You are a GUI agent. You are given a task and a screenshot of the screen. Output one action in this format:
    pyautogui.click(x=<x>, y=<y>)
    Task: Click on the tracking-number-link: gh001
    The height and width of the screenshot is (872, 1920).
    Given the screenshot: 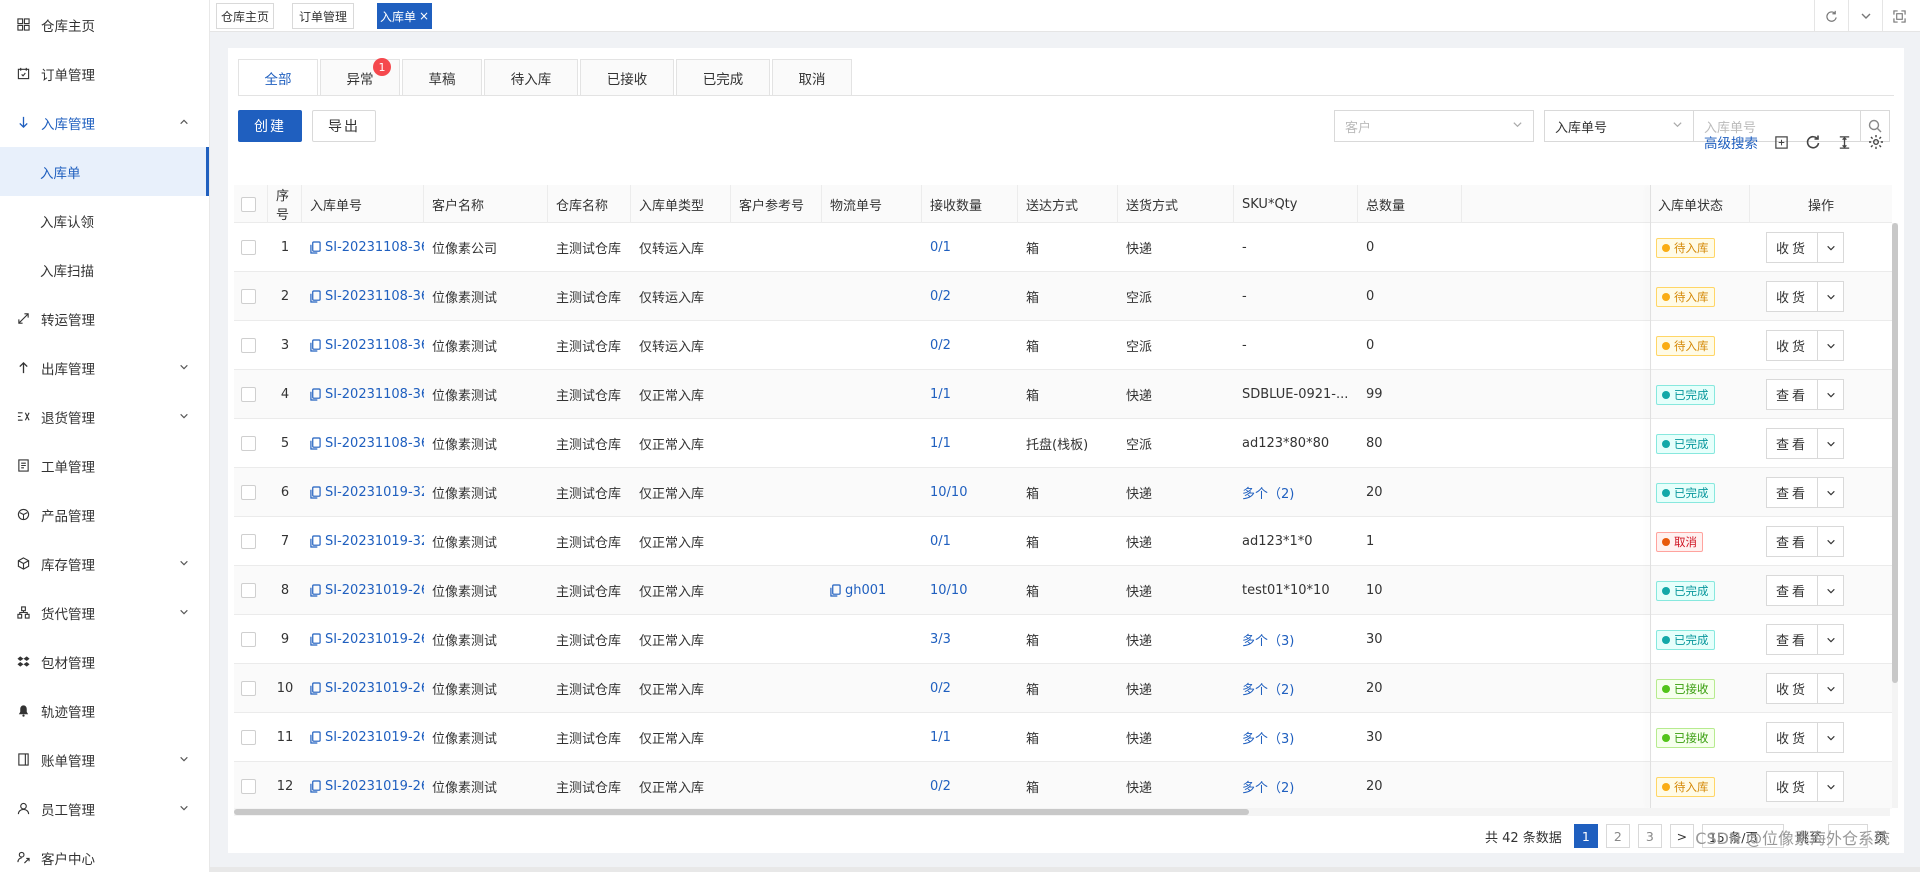 What is the action you would take?
    pyautogui.click(x=865, y=590)
    